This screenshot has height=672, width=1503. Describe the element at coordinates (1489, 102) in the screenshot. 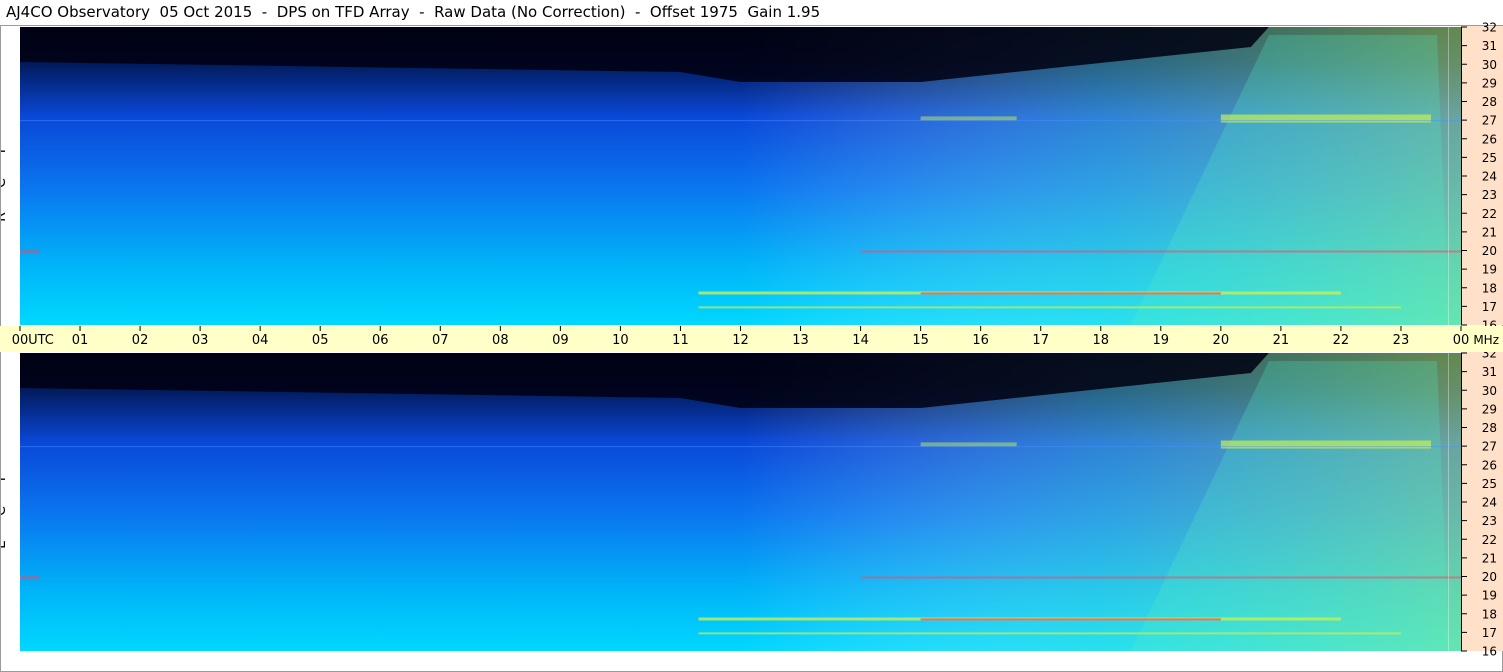

I see `rcp-freq-tick-label: 28` at that location.